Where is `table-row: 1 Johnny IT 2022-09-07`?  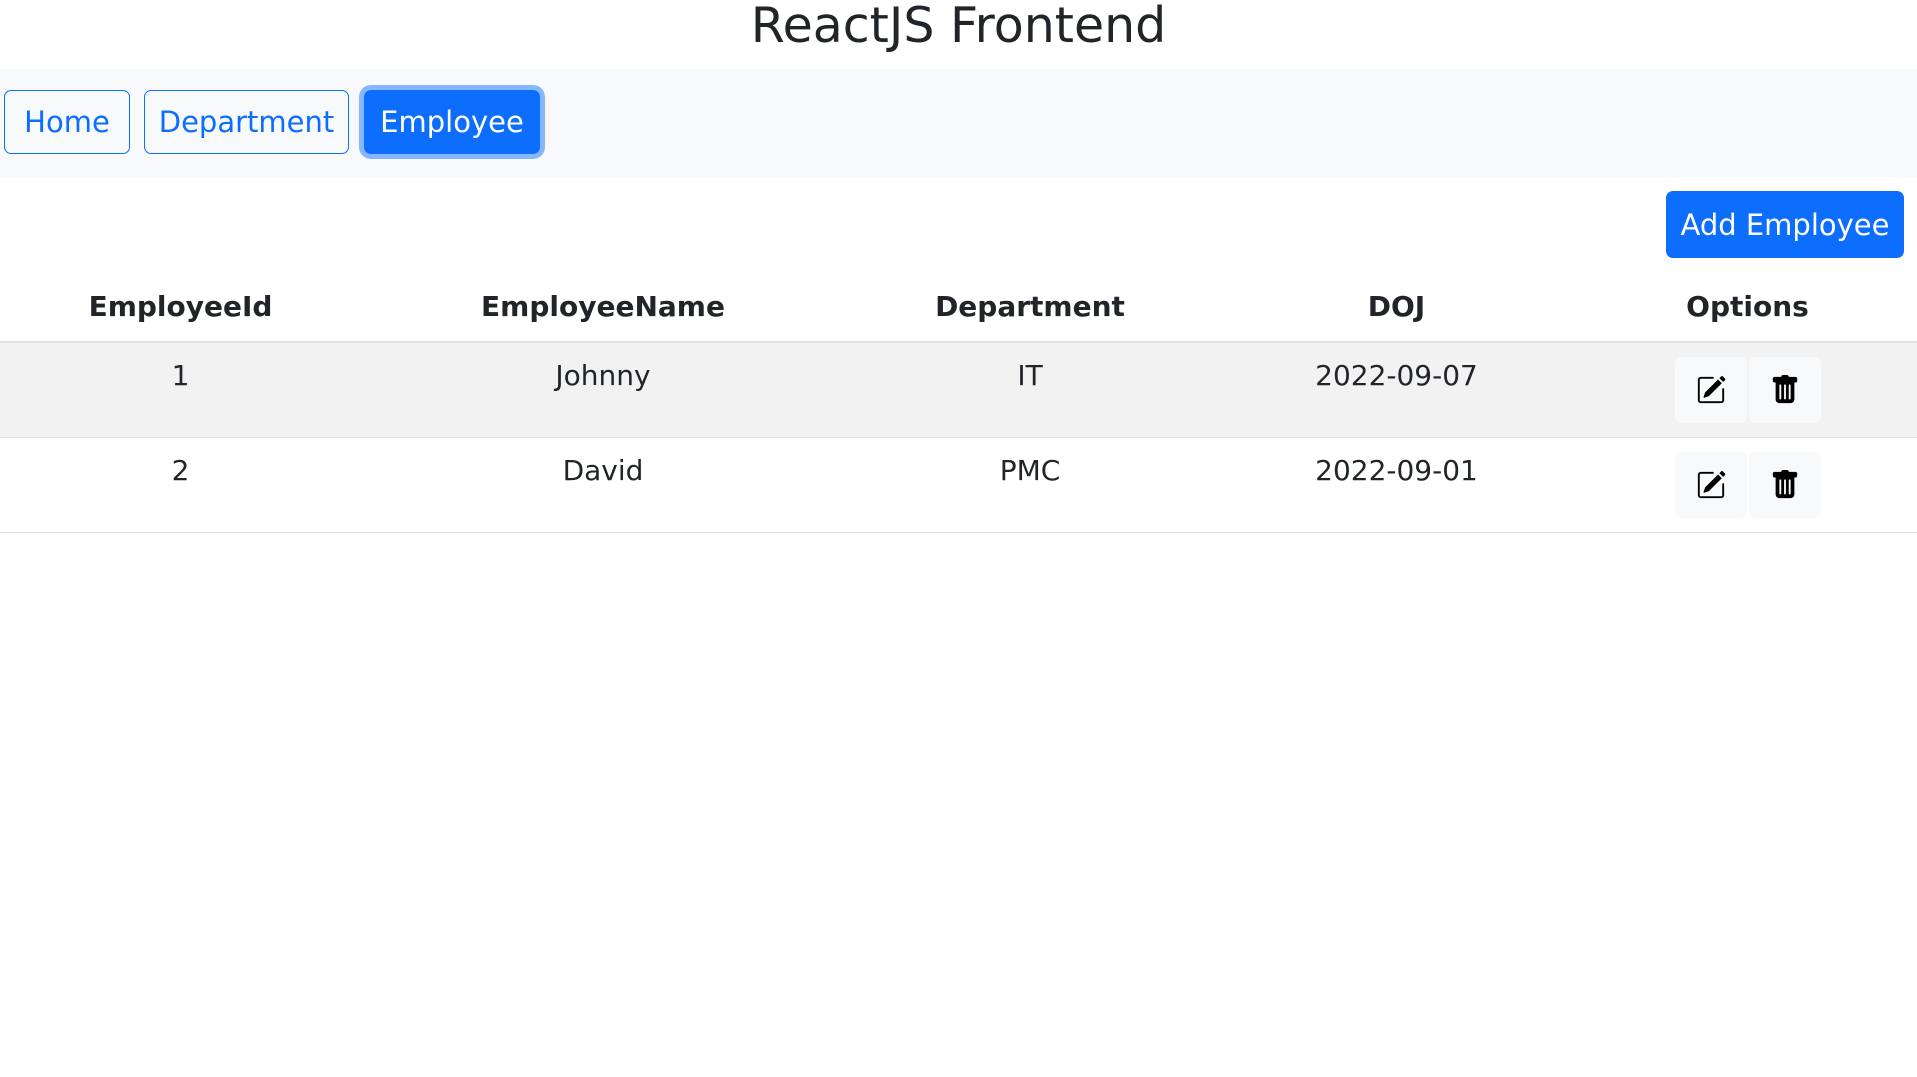
table-row: 1 Johnny IT 2022-09-07 is located at coordinates (958, 390).